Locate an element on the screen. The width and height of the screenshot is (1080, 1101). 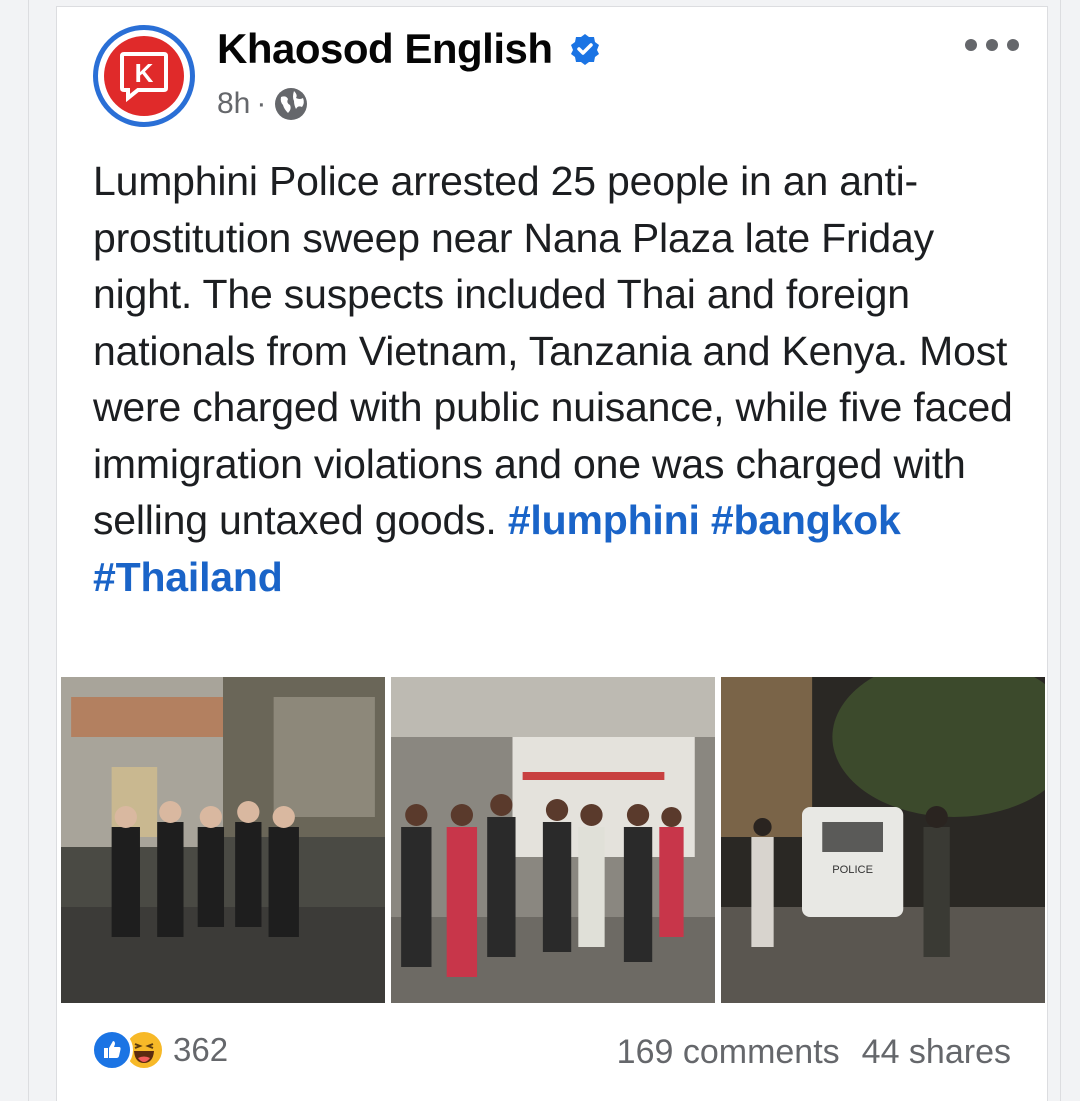
reactions-count: 362 is located at coordinates (201, 1049).